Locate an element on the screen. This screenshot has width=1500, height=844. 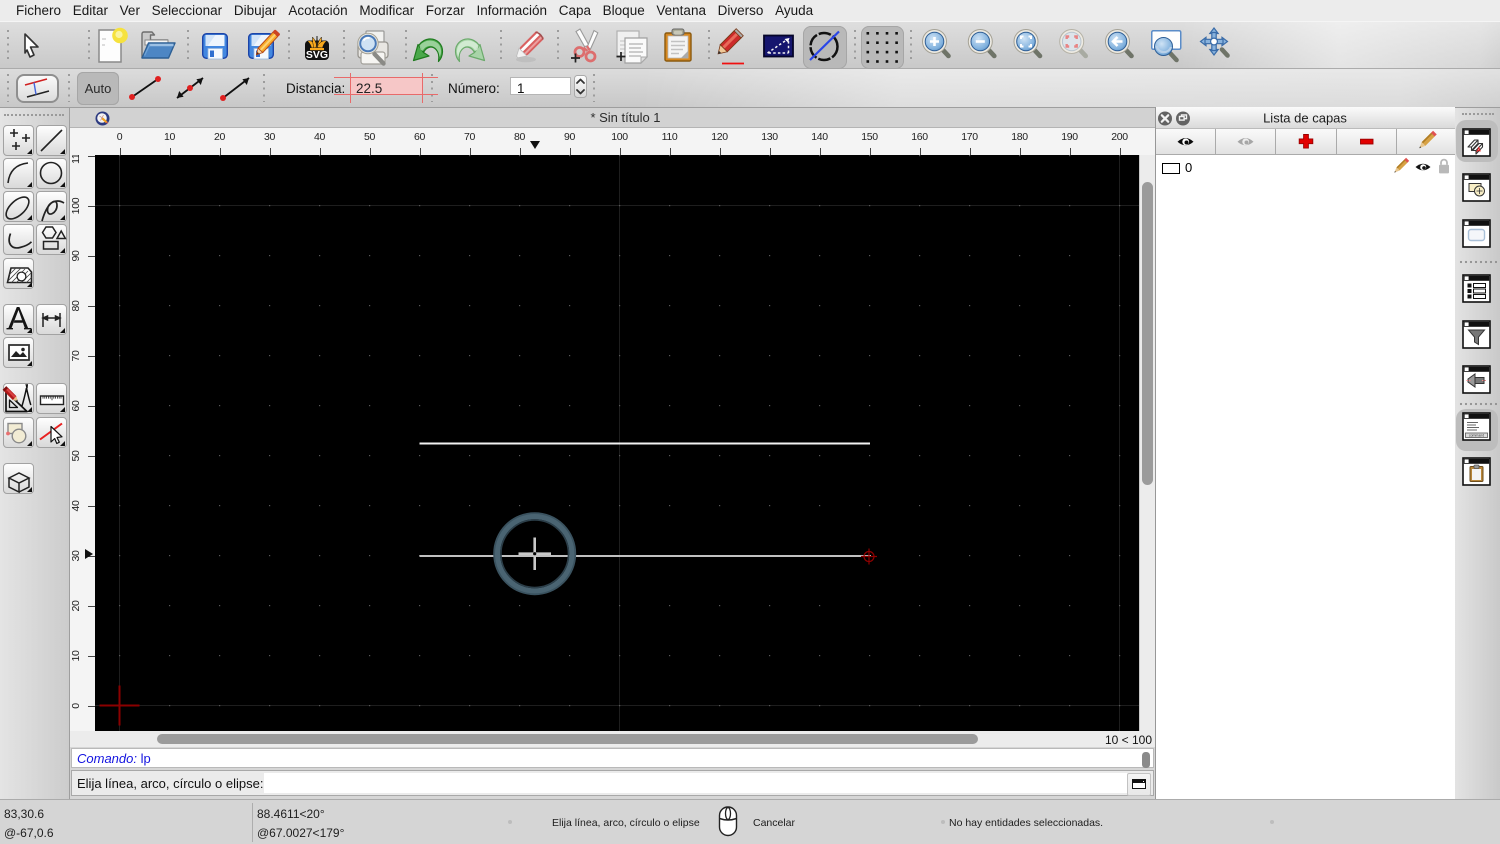
svg-text: SVG is located at coordinates (317, 55).